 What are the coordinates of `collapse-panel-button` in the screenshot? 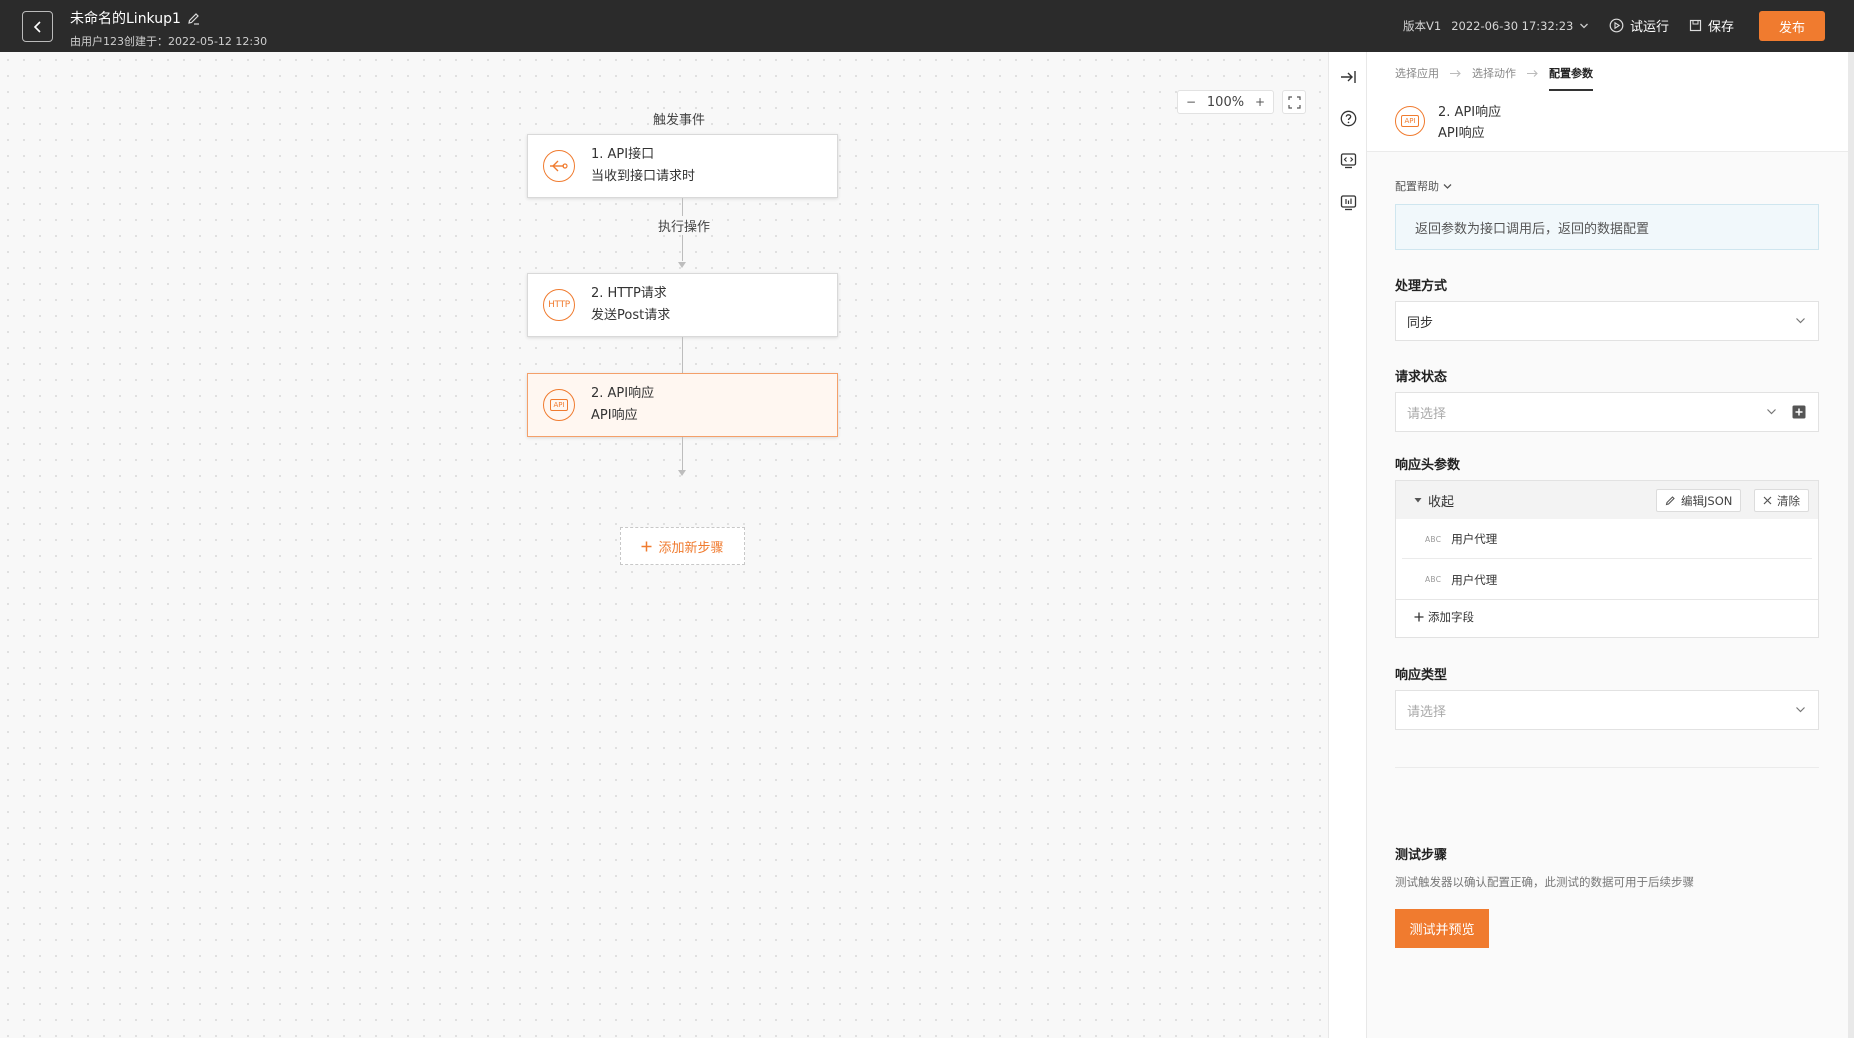 It's located at (1348, 76).